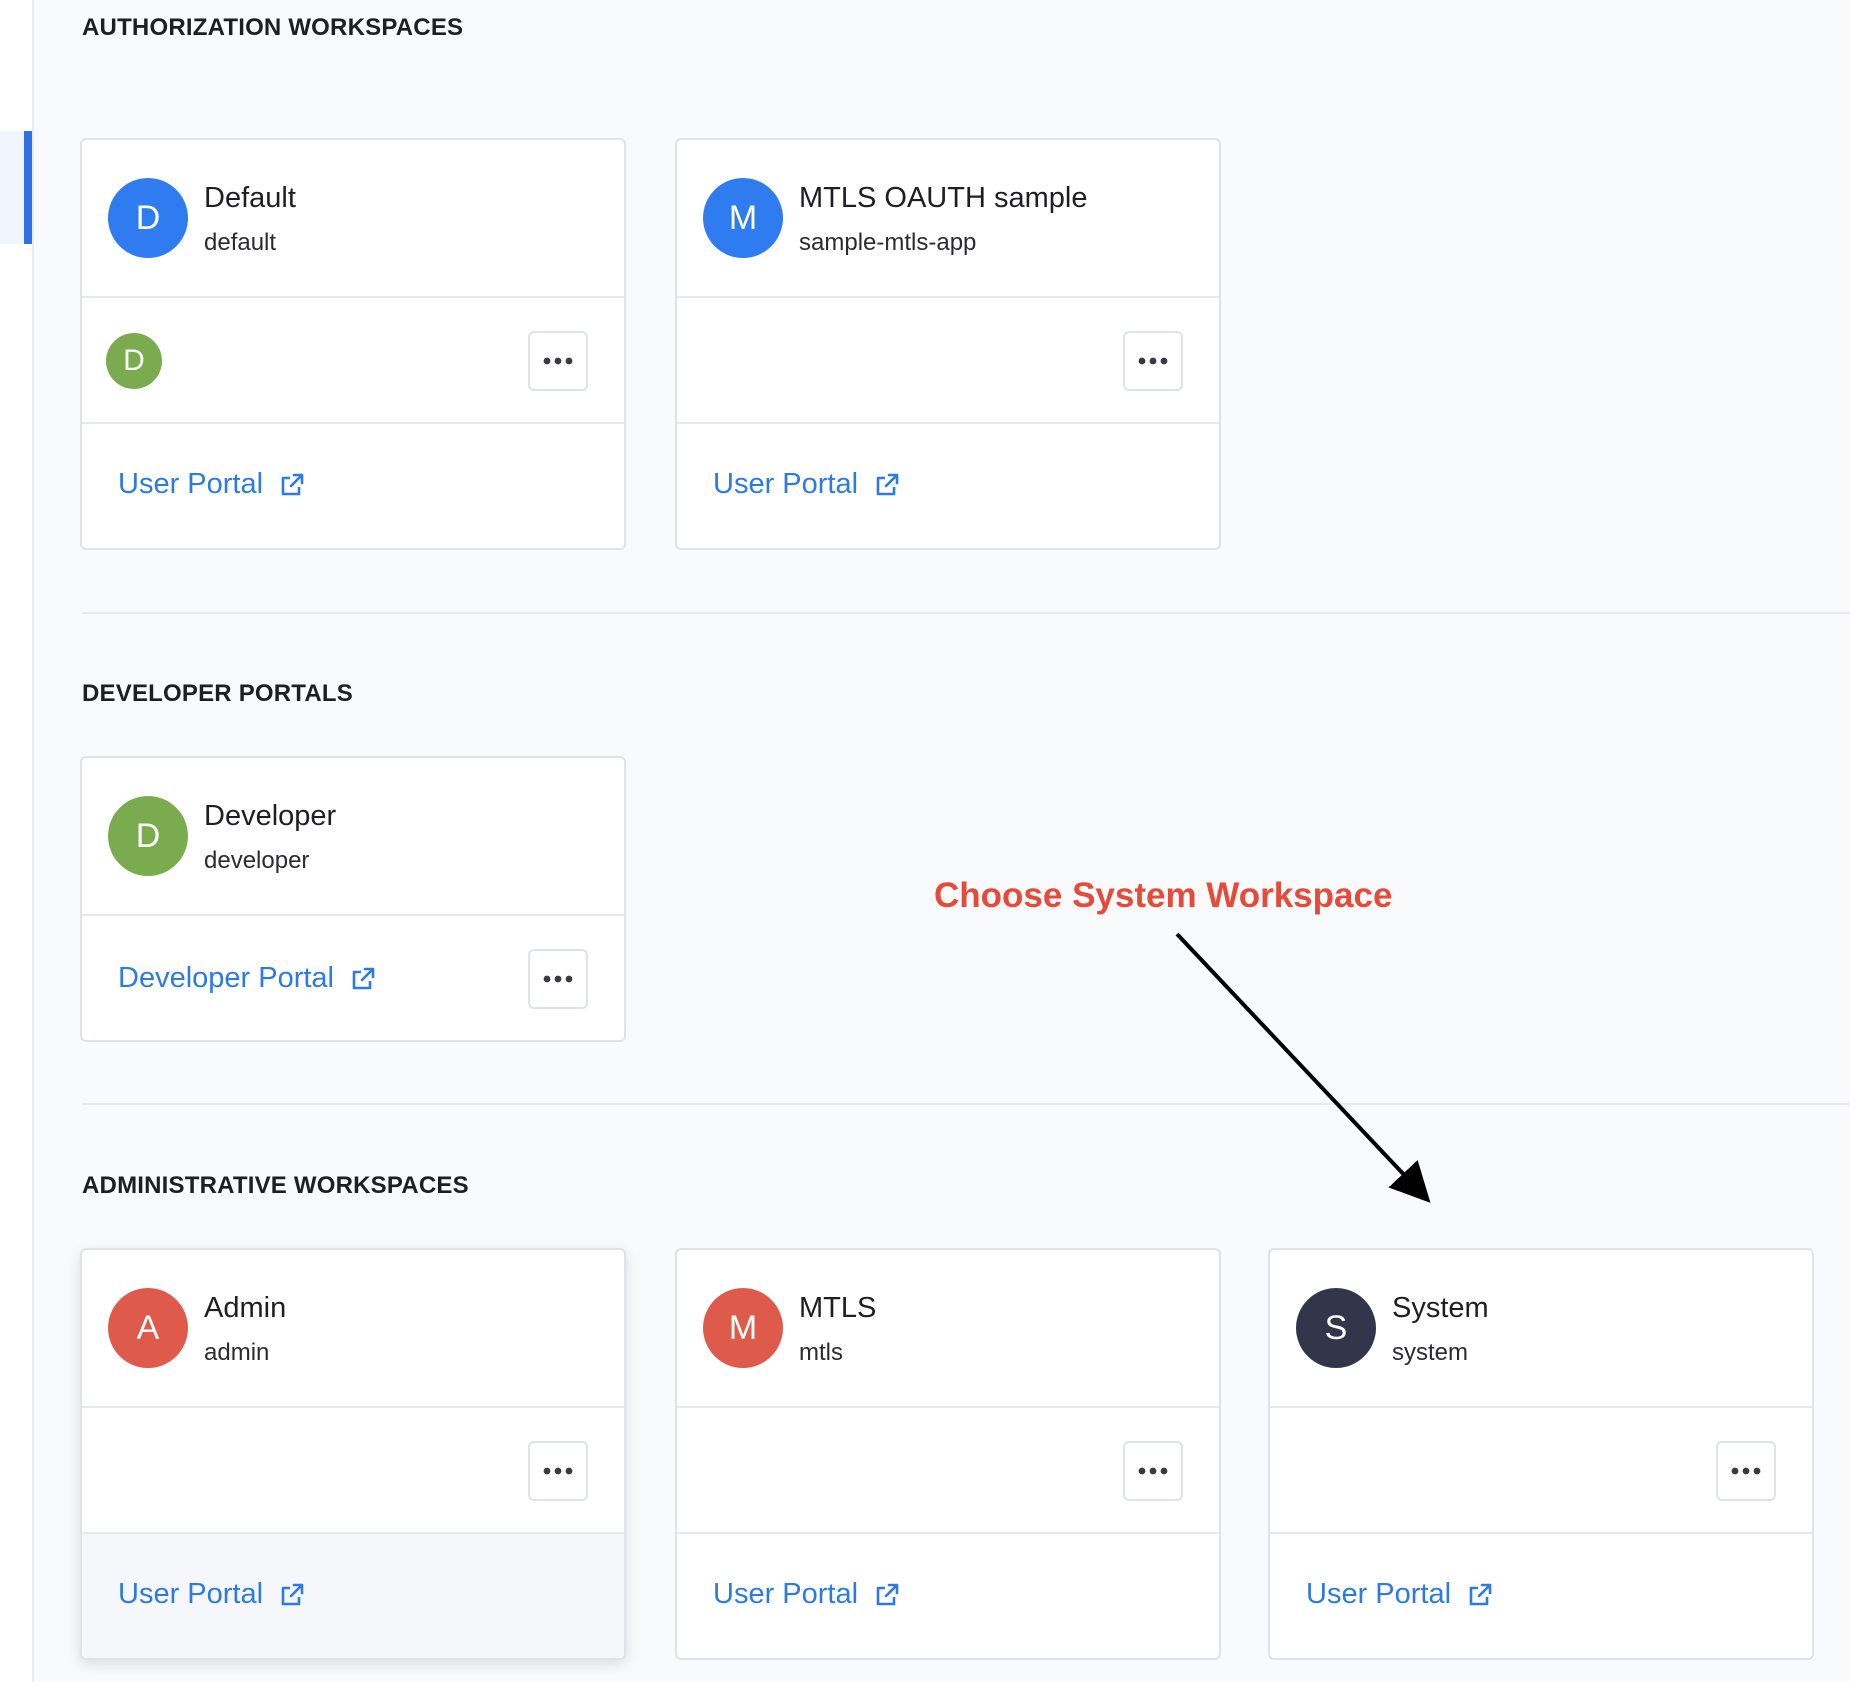 The image size is (1850, 1682). What do you see at coordinates (250, 198) in the screenshot?
I see `workspace-name: Default` at bounding box center [250, 198].